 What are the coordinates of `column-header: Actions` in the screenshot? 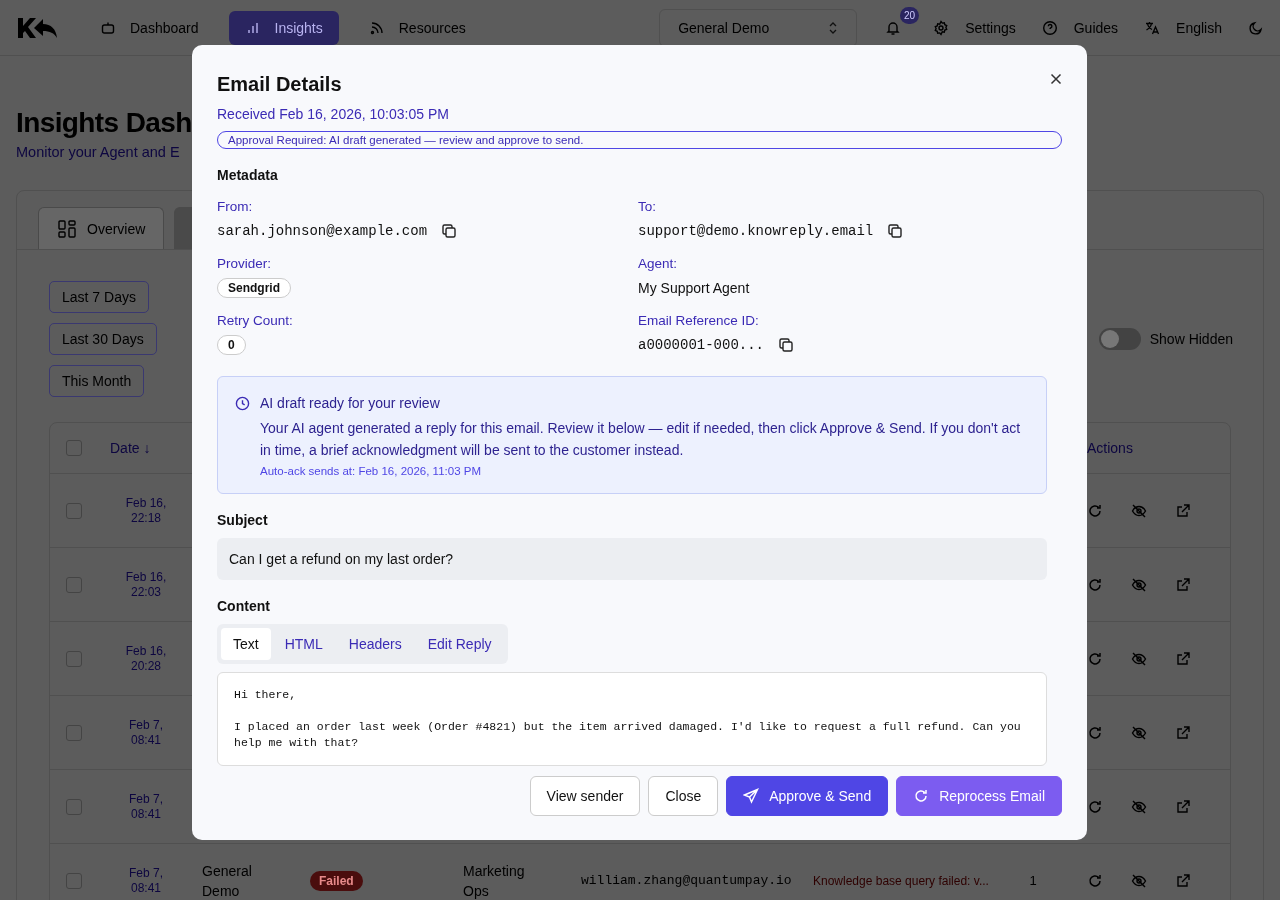 It's located at (1110, 448).